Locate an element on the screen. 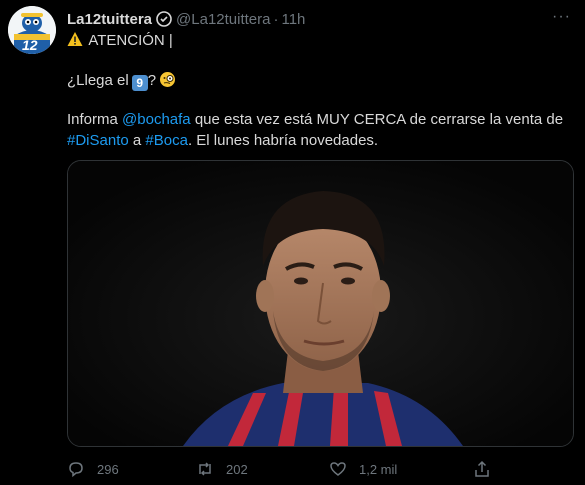 This screenshot has height=485, width=585. avatar: 12 is located at coordinates (32, 30).